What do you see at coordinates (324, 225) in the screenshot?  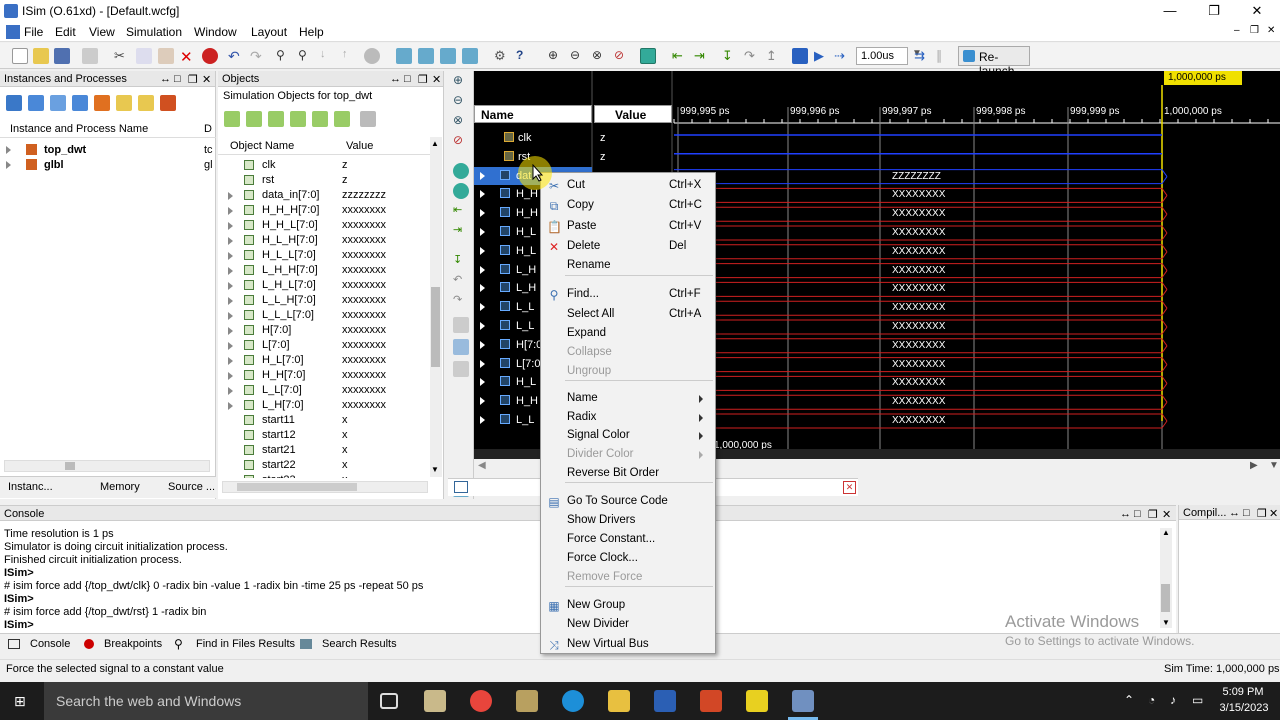 I see `object-row: H_H_L[7:0] xxxxxxxx` at bounding box center [324, 225].